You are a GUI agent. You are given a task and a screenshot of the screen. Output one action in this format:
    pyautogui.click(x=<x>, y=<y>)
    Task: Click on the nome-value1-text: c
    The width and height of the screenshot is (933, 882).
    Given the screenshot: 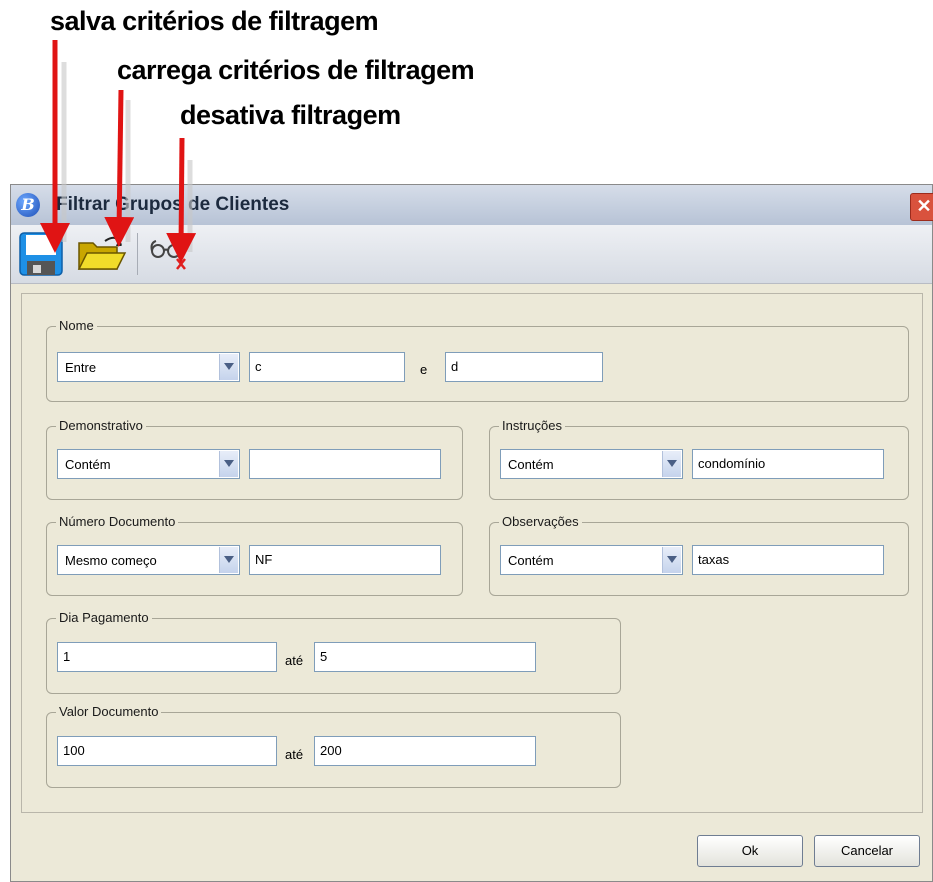 What is the action you would take?
    pyautogui.click(x=258, y=366)
    